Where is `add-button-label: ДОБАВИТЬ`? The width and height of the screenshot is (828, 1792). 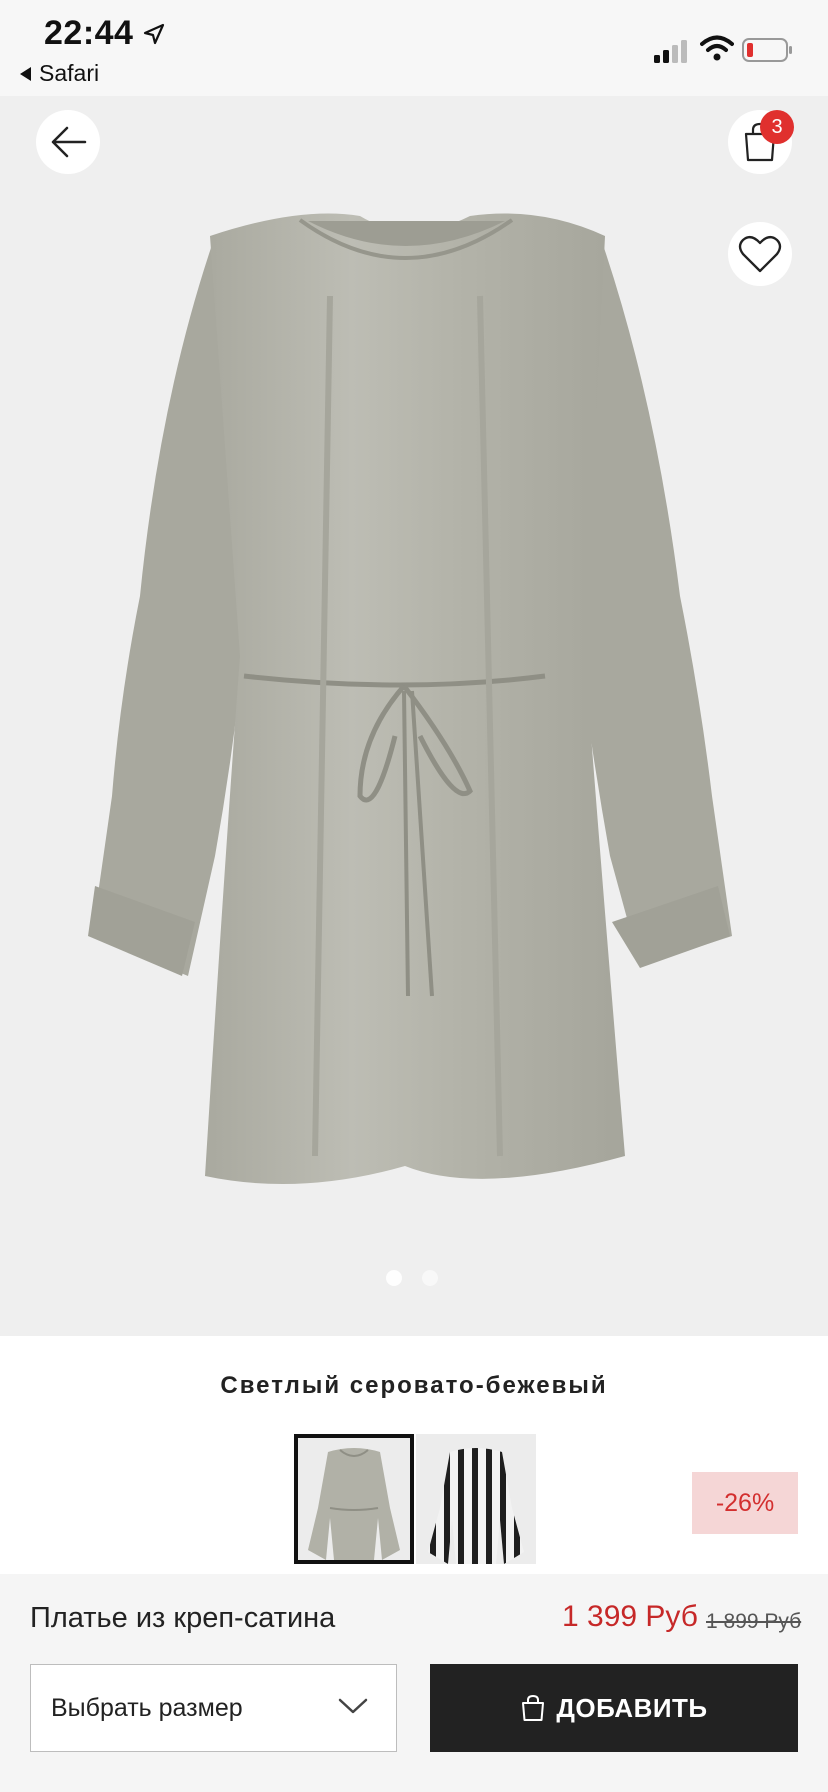 add-button-label: ДОБАВИТЬ is located at coordinates (632, 1707).